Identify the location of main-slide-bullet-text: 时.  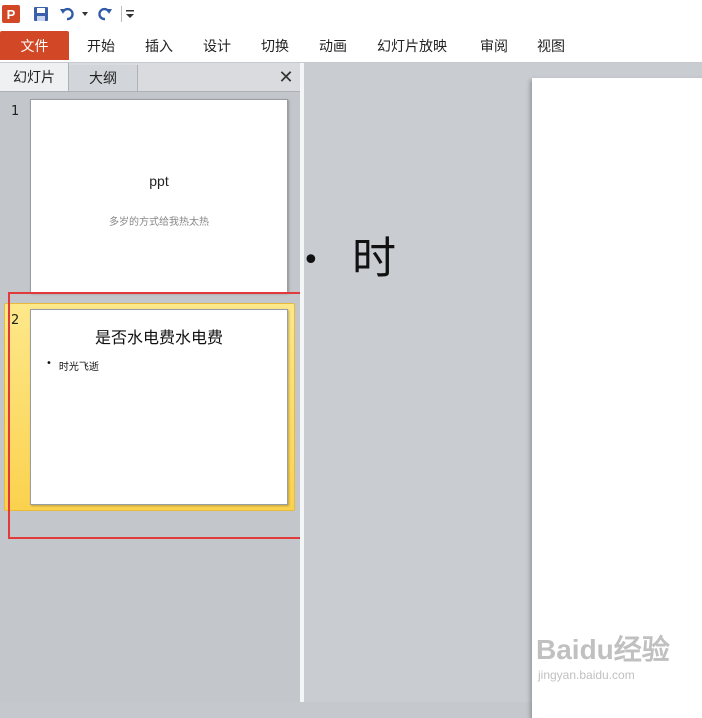
(374, 254).